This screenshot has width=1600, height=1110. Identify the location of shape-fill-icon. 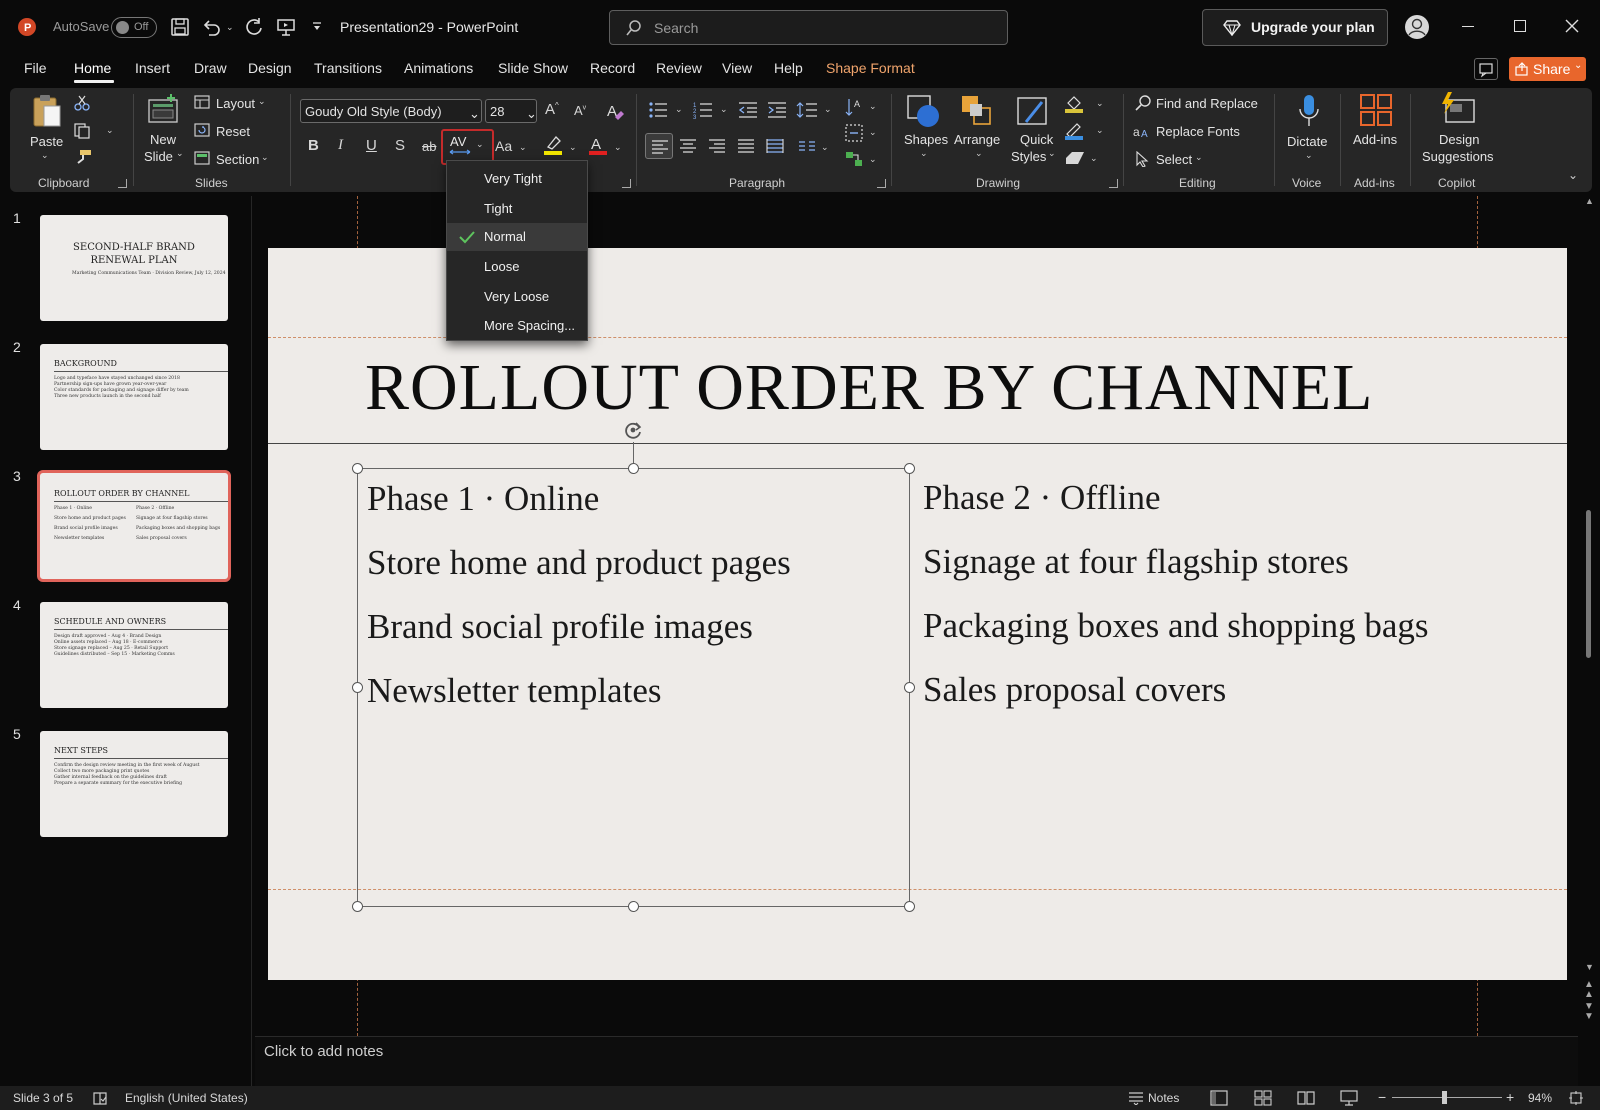
(1074, 104).